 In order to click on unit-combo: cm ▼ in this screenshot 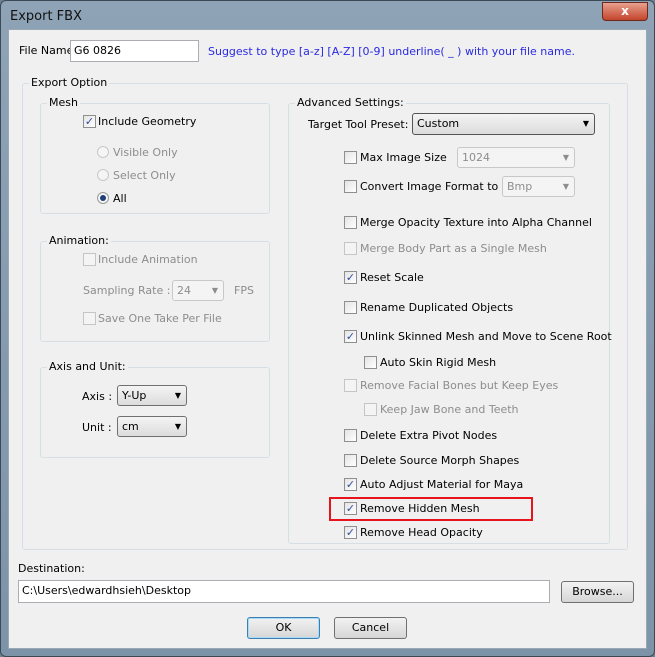, I will do `click(152, 426)`.